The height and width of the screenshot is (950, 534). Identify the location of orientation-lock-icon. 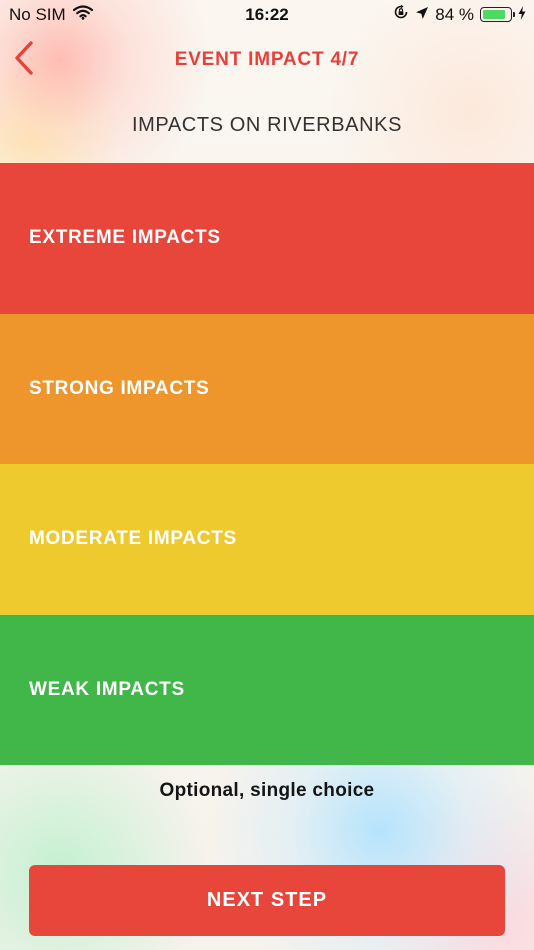
(401, 14).